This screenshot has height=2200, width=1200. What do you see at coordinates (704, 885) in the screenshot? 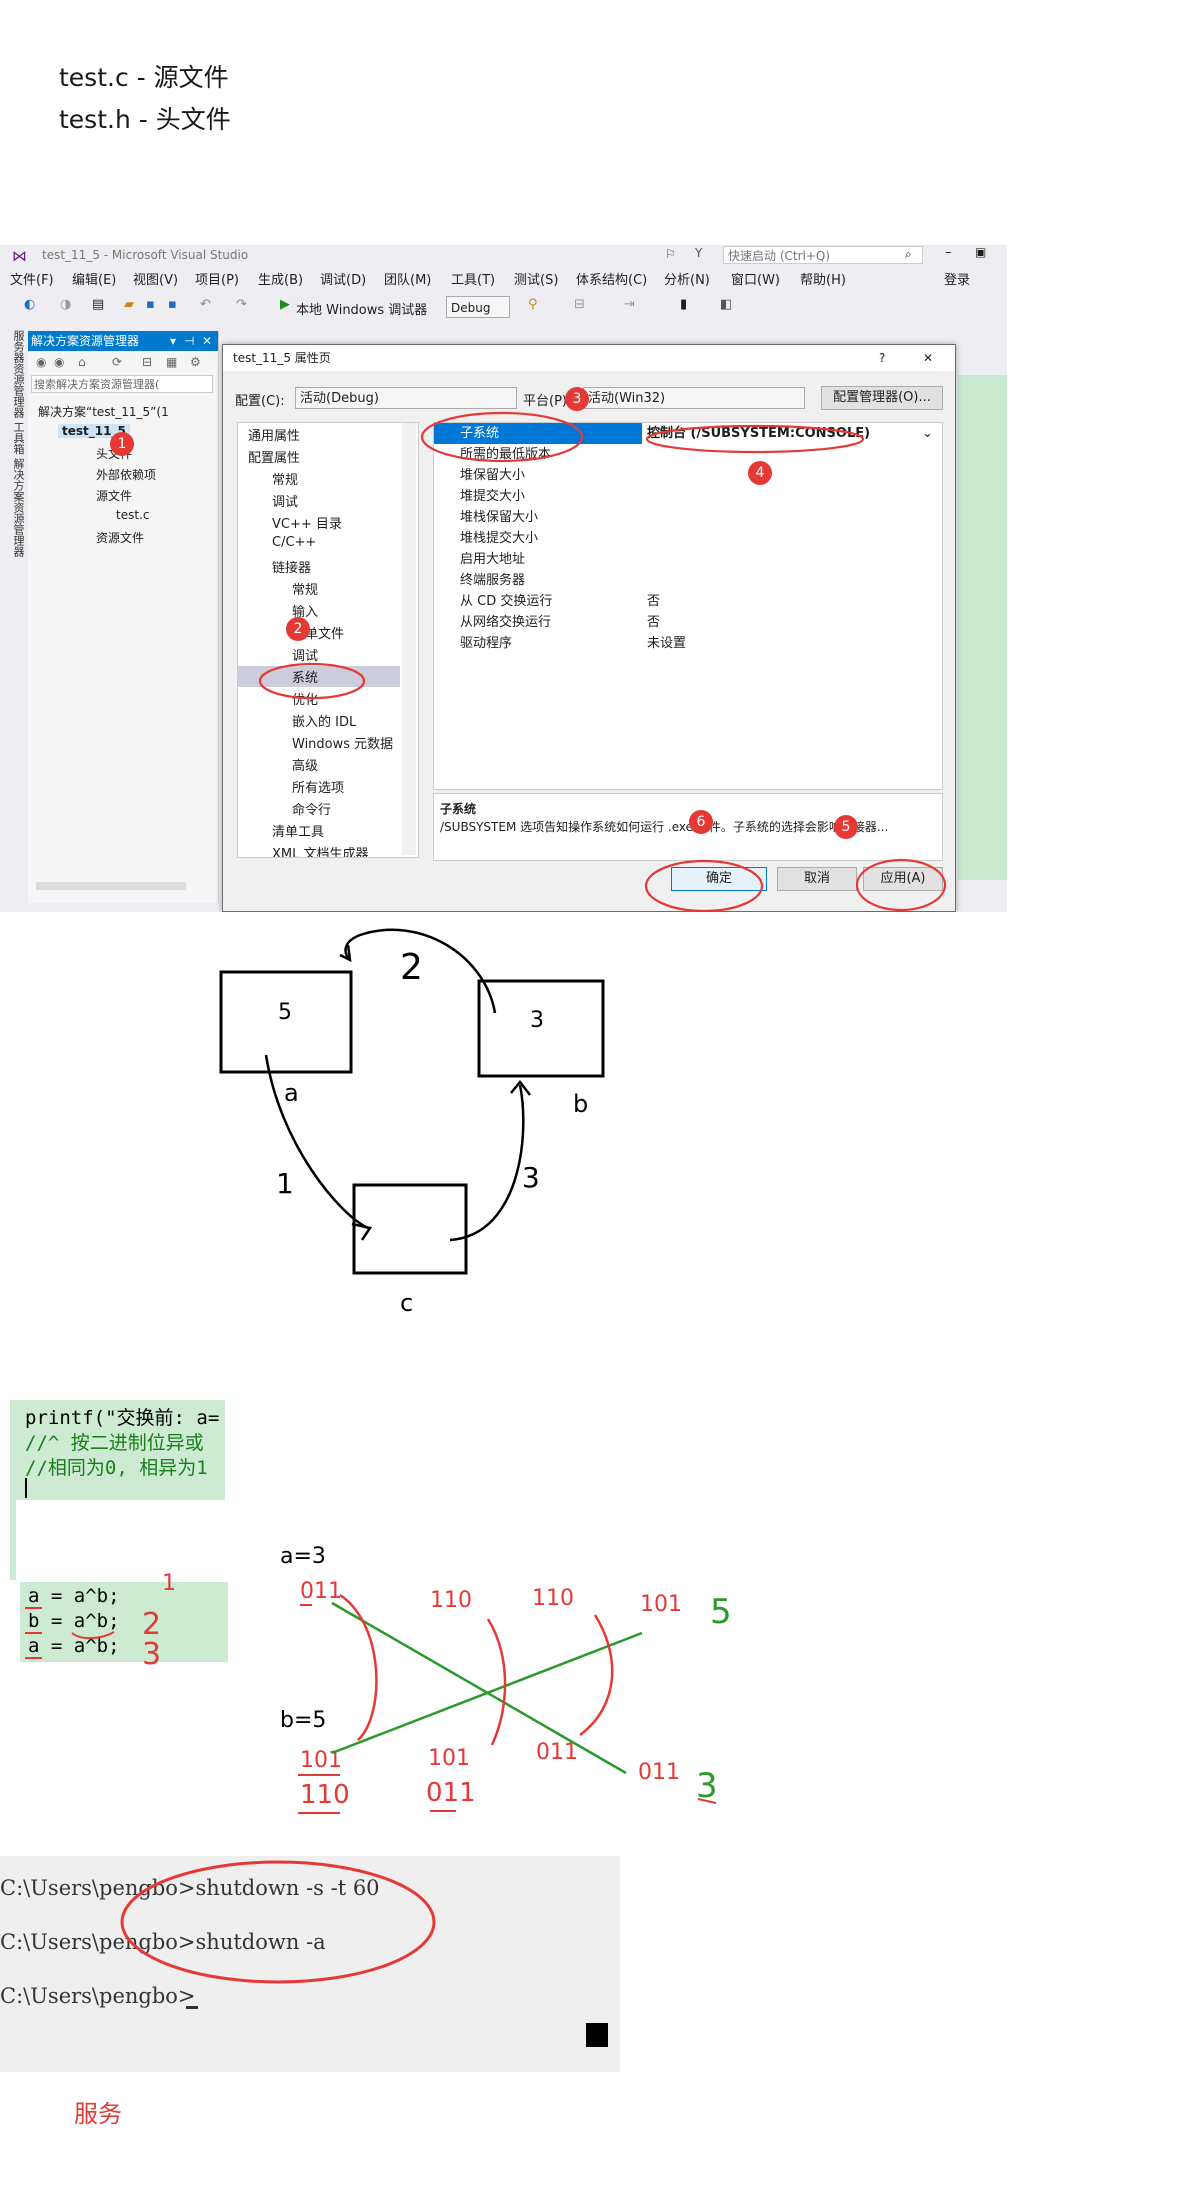
I see `circle-ok` at bounding box center [704, 885].